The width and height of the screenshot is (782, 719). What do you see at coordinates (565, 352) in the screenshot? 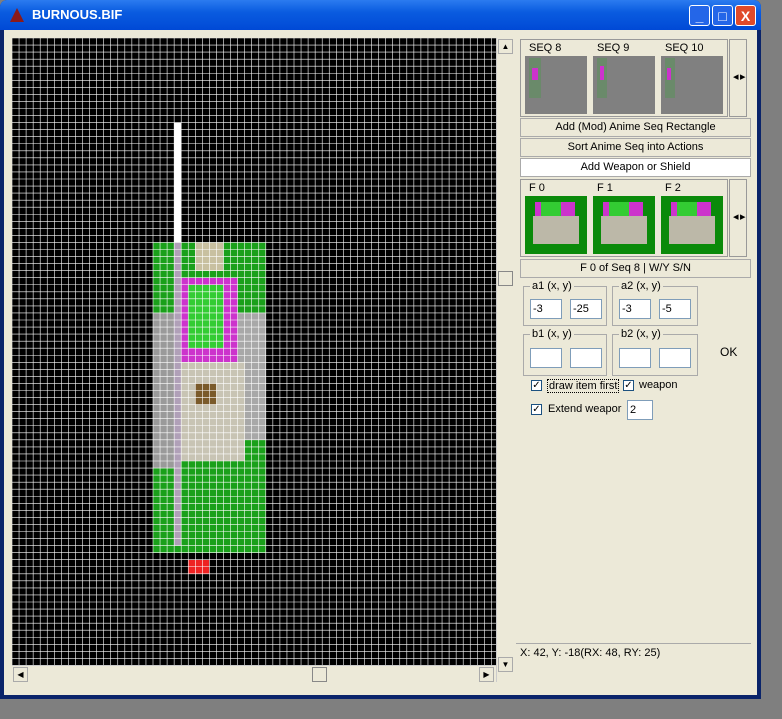
I see `b1-group: b1 (x, y)` at bounding box center [565, 352].